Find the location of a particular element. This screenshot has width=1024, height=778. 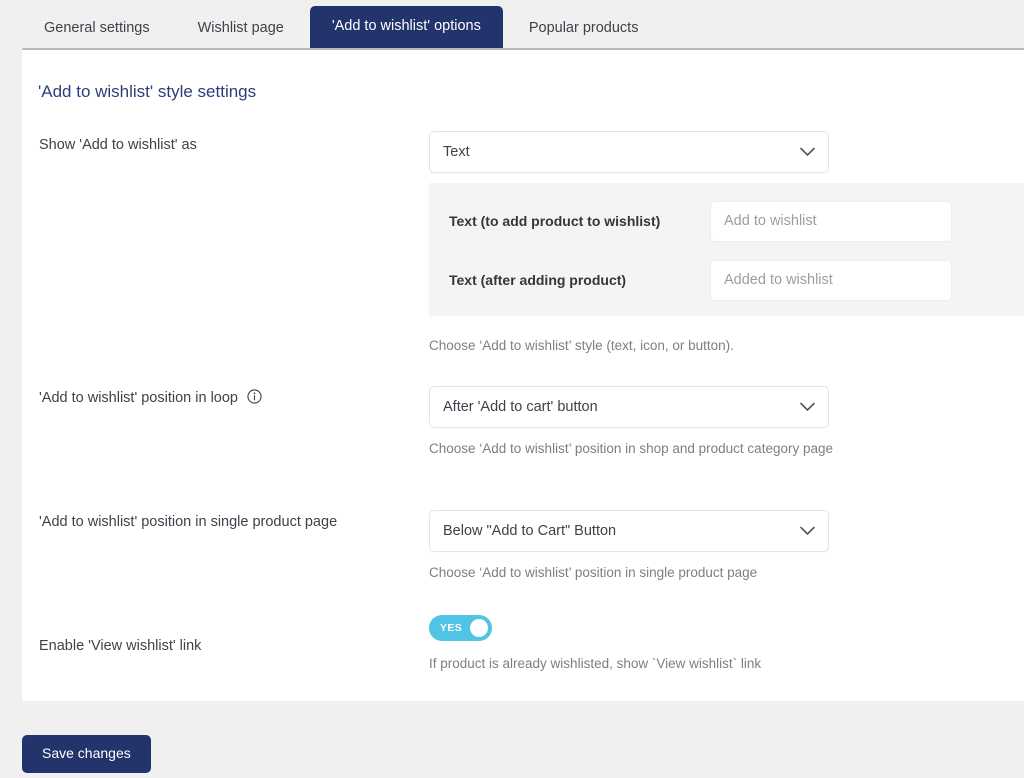

tab-general-settings: General settings is located at coordinates (97, 29).